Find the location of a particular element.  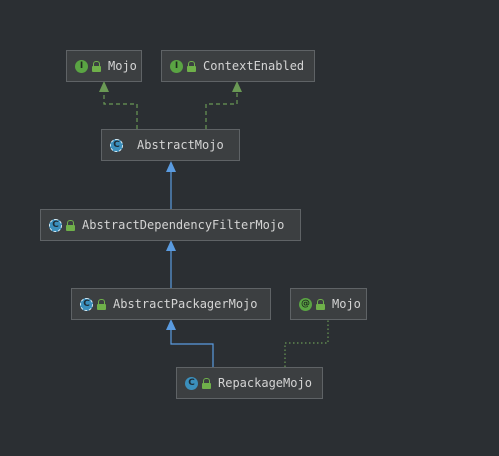

extends-arrowhead-dependencyfilter is located at coordinates (171, 245).